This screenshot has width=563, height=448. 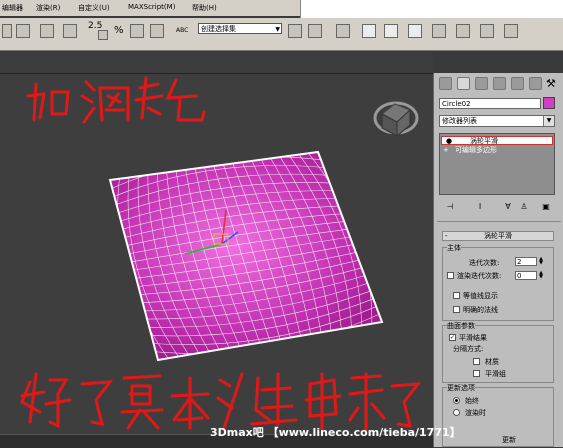 I want to click on render-iters-label: 渲染迭代次数:, so click(x=479, y=276).